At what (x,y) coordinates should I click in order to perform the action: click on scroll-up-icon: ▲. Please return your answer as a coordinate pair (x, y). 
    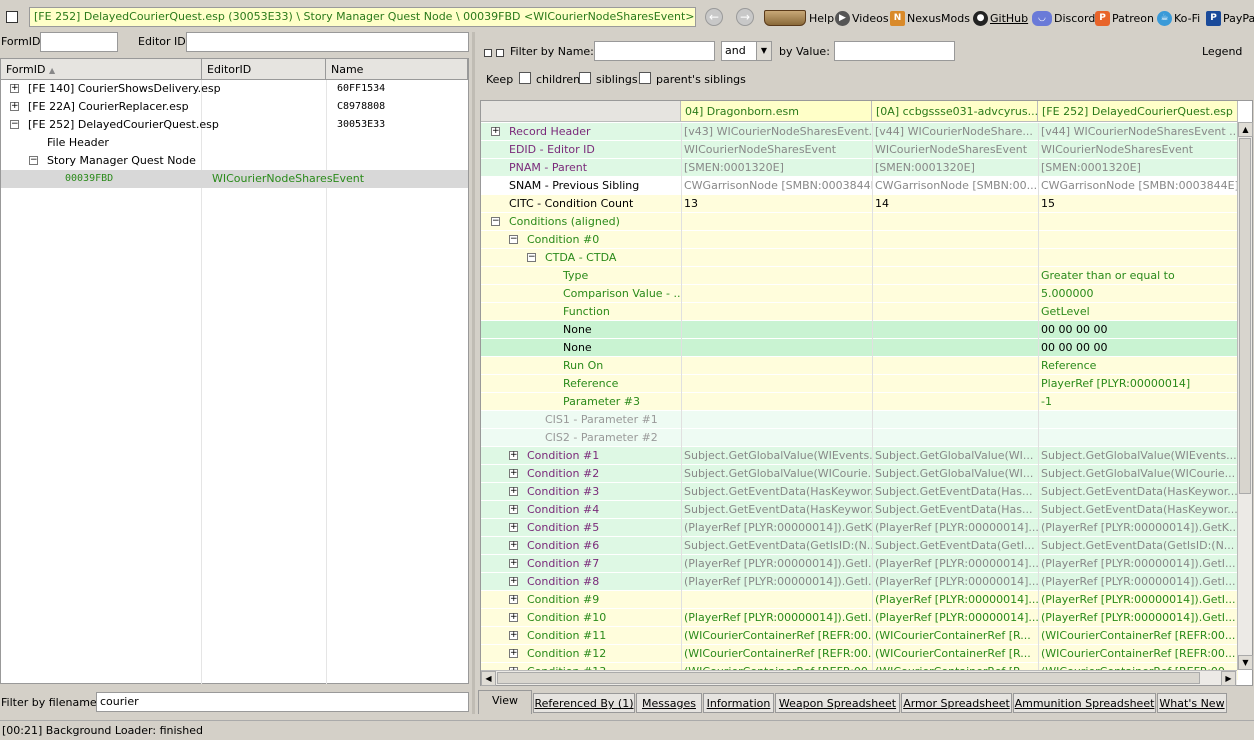
    Looking at the image, I should click on (1245, 129).